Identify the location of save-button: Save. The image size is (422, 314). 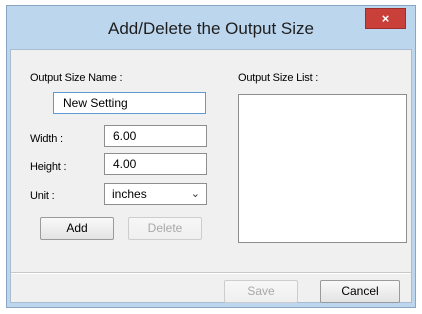
(261, 291).